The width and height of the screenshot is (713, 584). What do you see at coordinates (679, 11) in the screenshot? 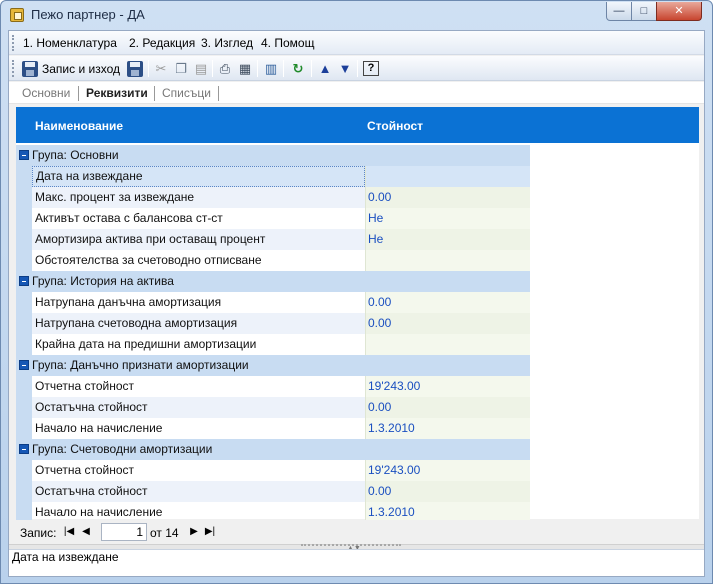
I see `close-button: ✕` at bounding box center [679, 11].